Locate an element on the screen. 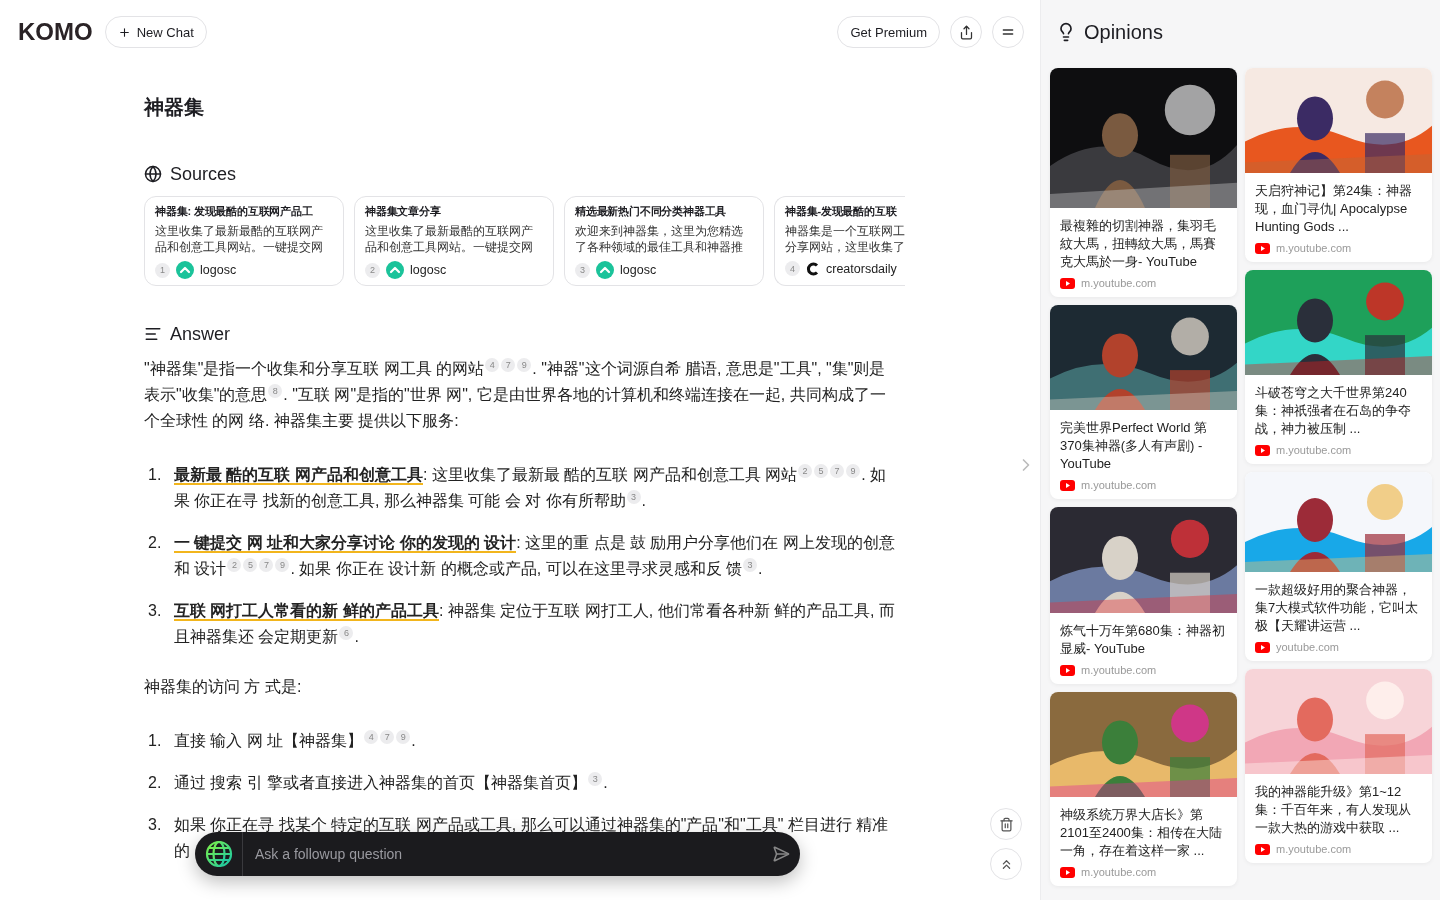 Image resolution: width=1440 pixels, height=900 pixels. source-card: 神器集-发现最酷的互联 神器集是一个互联网工分享网站，这里收集了 4 creatorsdaily is located at coordinates (839, 241).